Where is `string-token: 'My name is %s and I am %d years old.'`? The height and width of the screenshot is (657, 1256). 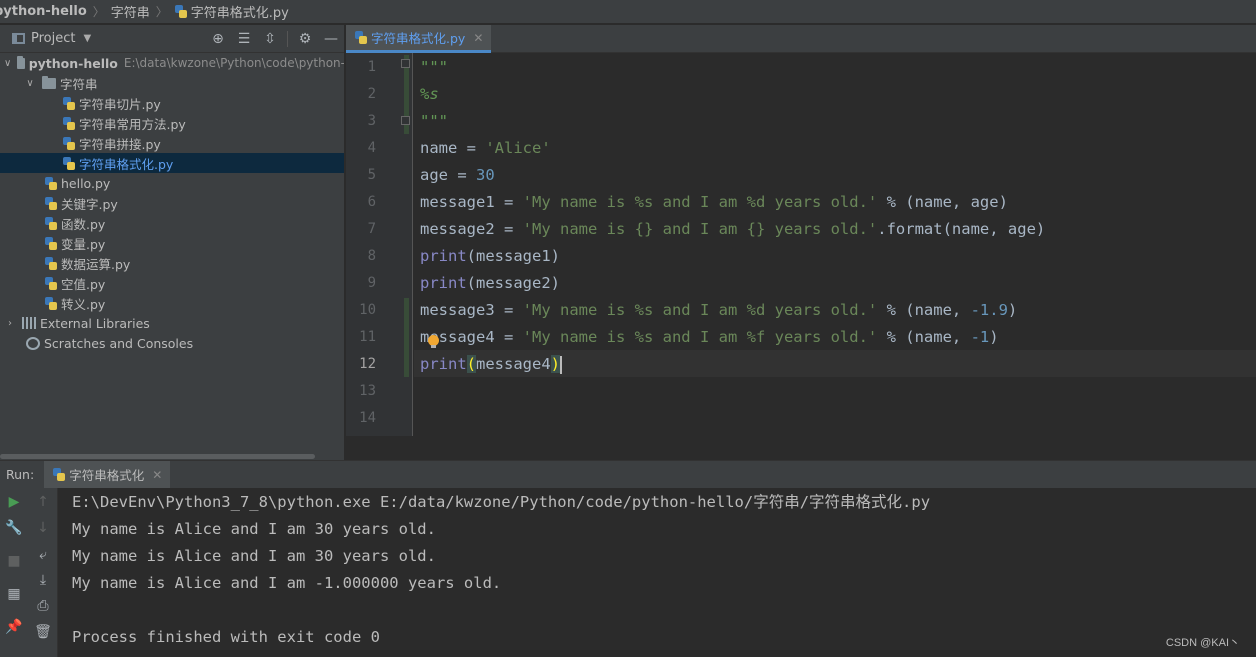
string-token: 'My name is %s and I am %d years old.' is located at coordinates (700, 202).